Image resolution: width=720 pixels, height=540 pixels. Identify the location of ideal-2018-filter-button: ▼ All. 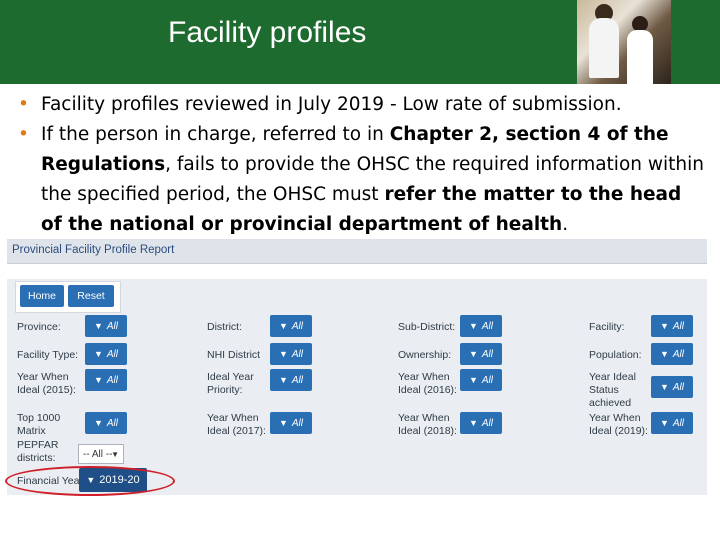
(481, 423).